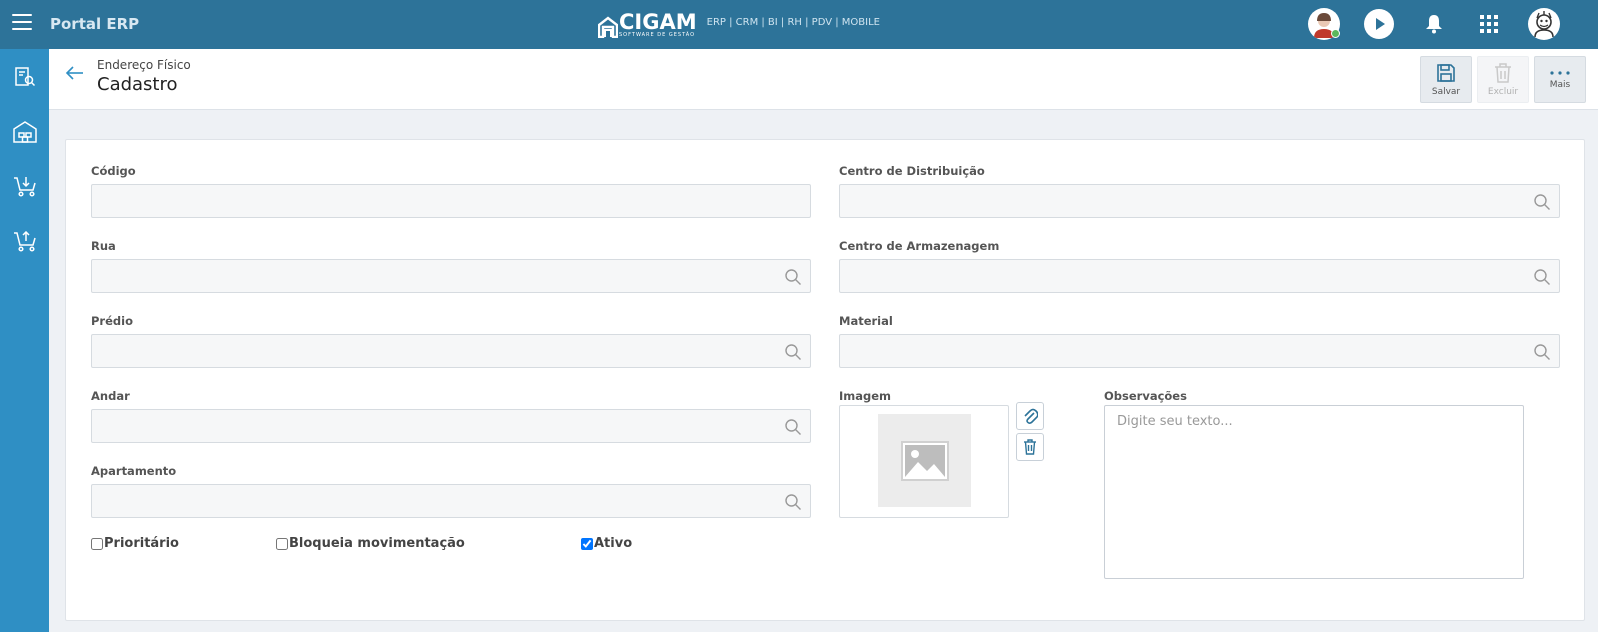  What do you see at coordinates (451, 426) in the screenshot?
I see `andar-input` at bounding box center [451, 426].